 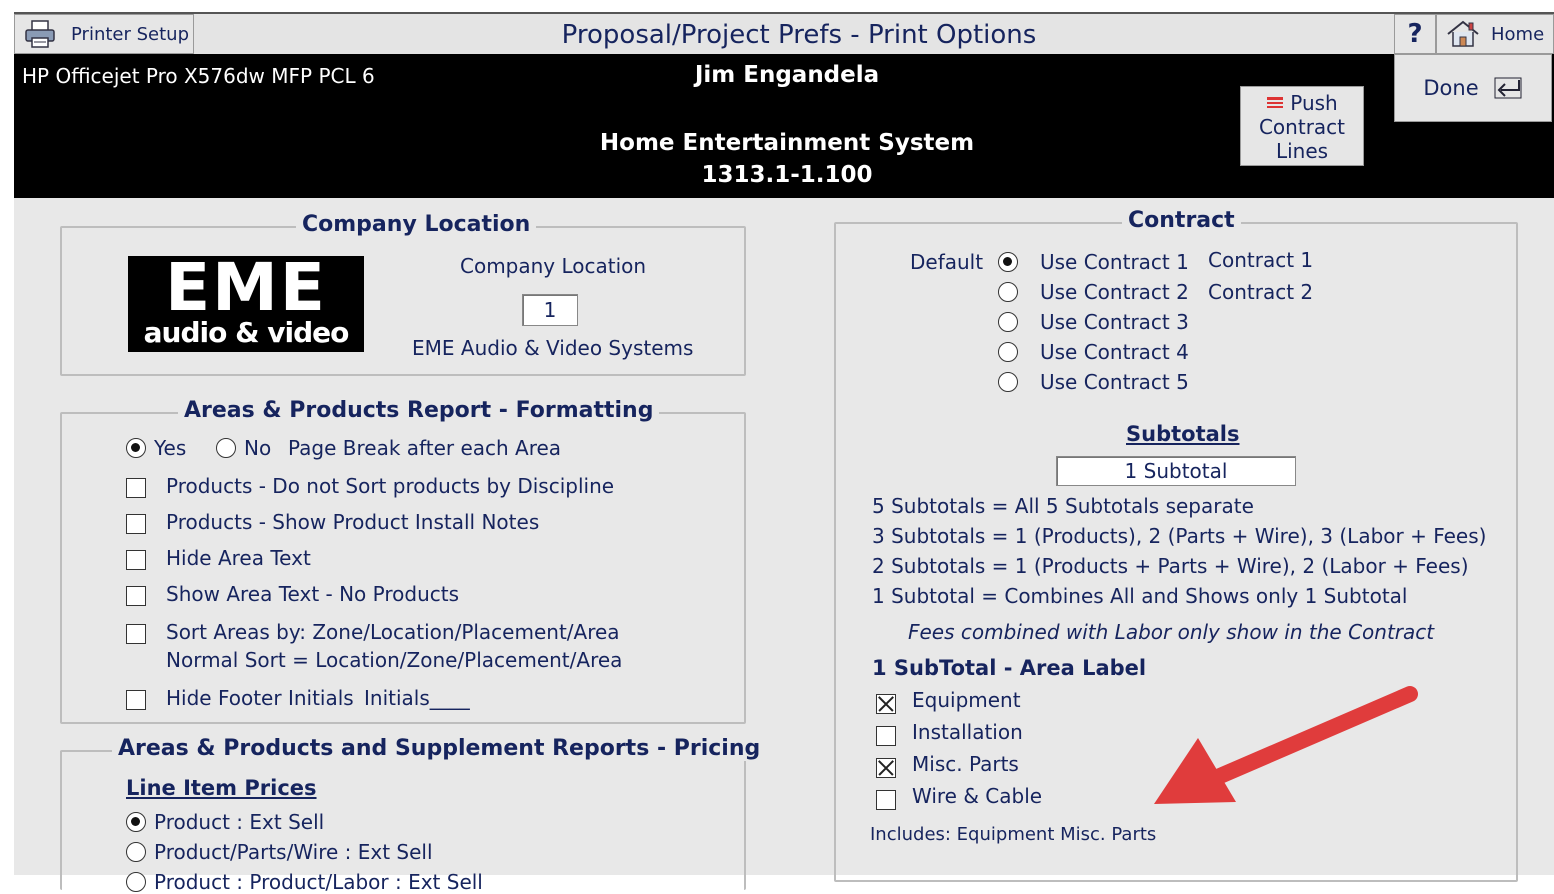 I want to click on company-location-input: 1, so click(x=550, y=310).